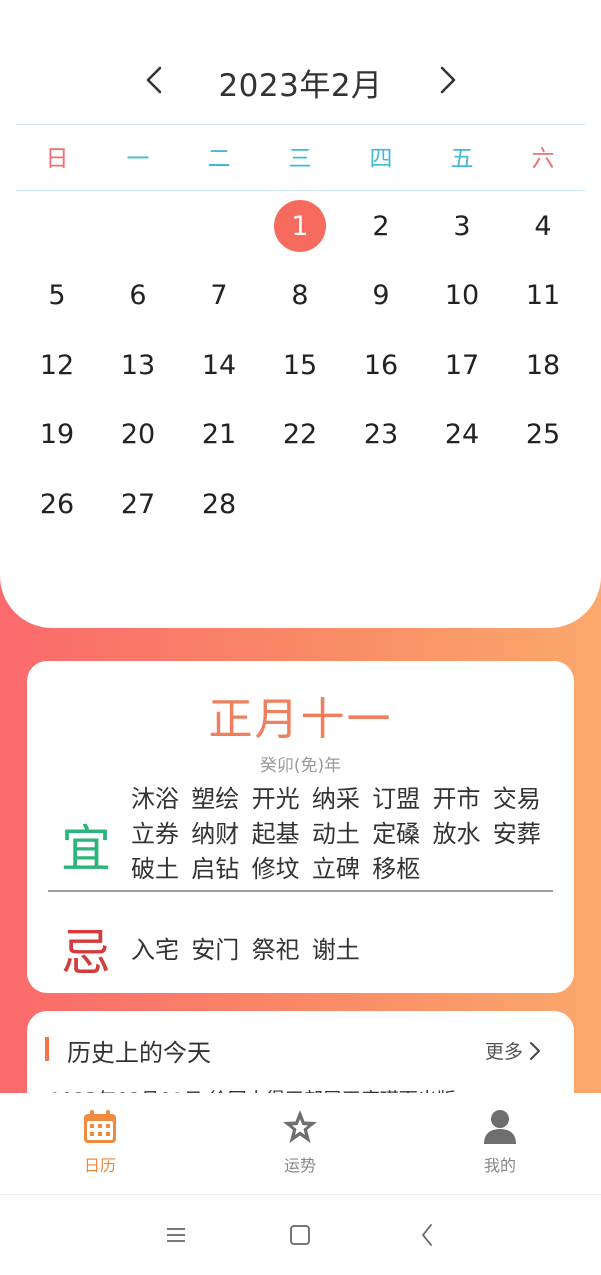  What do you see at coordinates (300, 766) in the screenshot?
I see `ganzhi-year: 癸卯(免)年` at bounding box center [300, 766].